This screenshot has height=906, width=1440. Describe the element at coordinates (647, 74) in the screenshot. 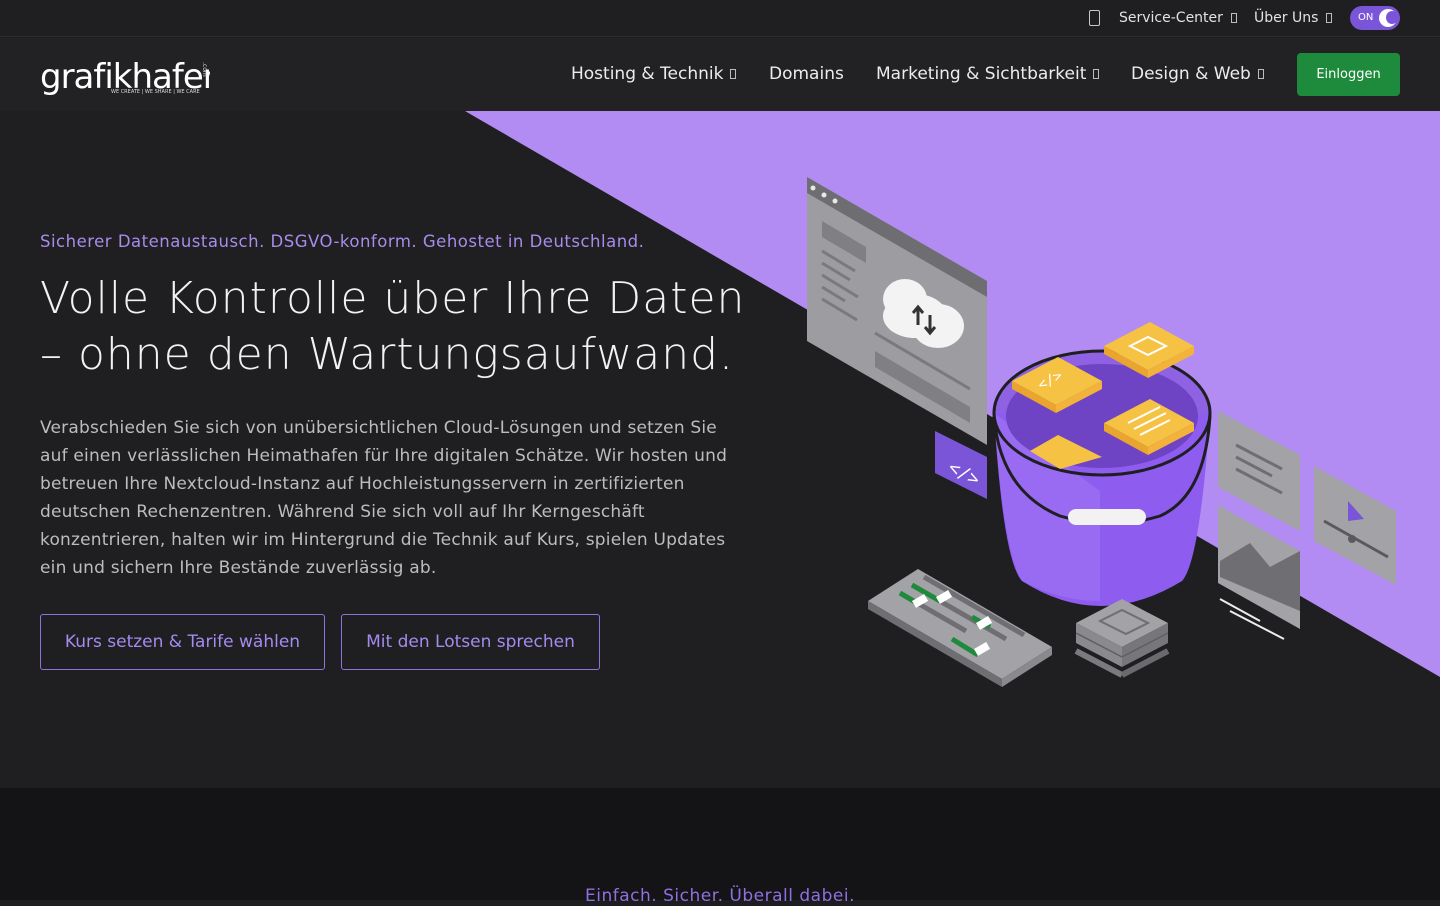

I see `nav-item-label: Hosting & Technik` at that location.